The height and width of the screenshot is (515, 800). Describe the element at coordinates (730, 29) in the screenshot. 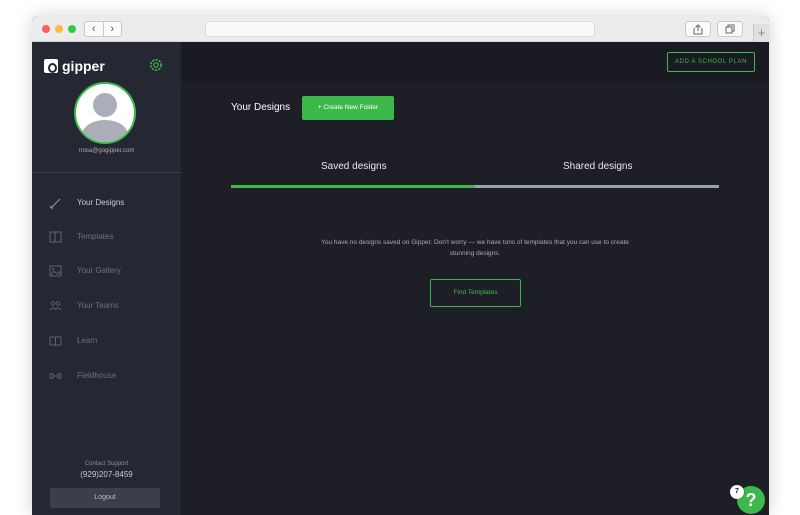

I see `tabs-overview-icon` at that location.